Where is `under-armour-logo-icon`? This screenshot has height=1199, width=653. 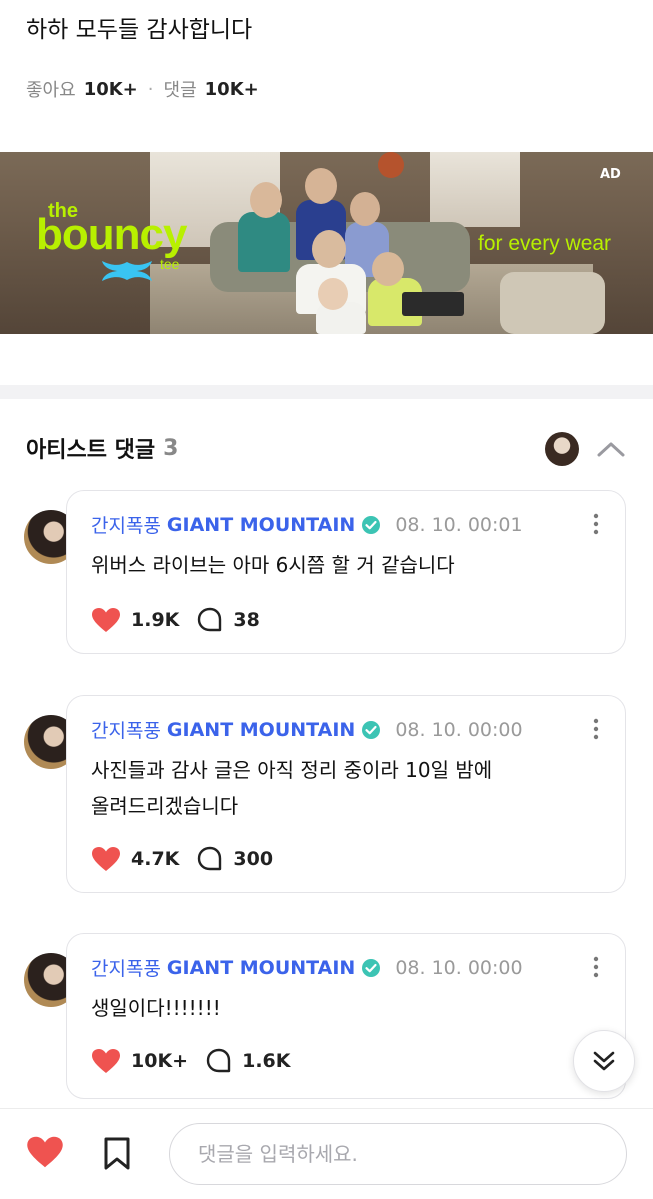
under-armour-logo-icon is located at coordinates (127, 271).